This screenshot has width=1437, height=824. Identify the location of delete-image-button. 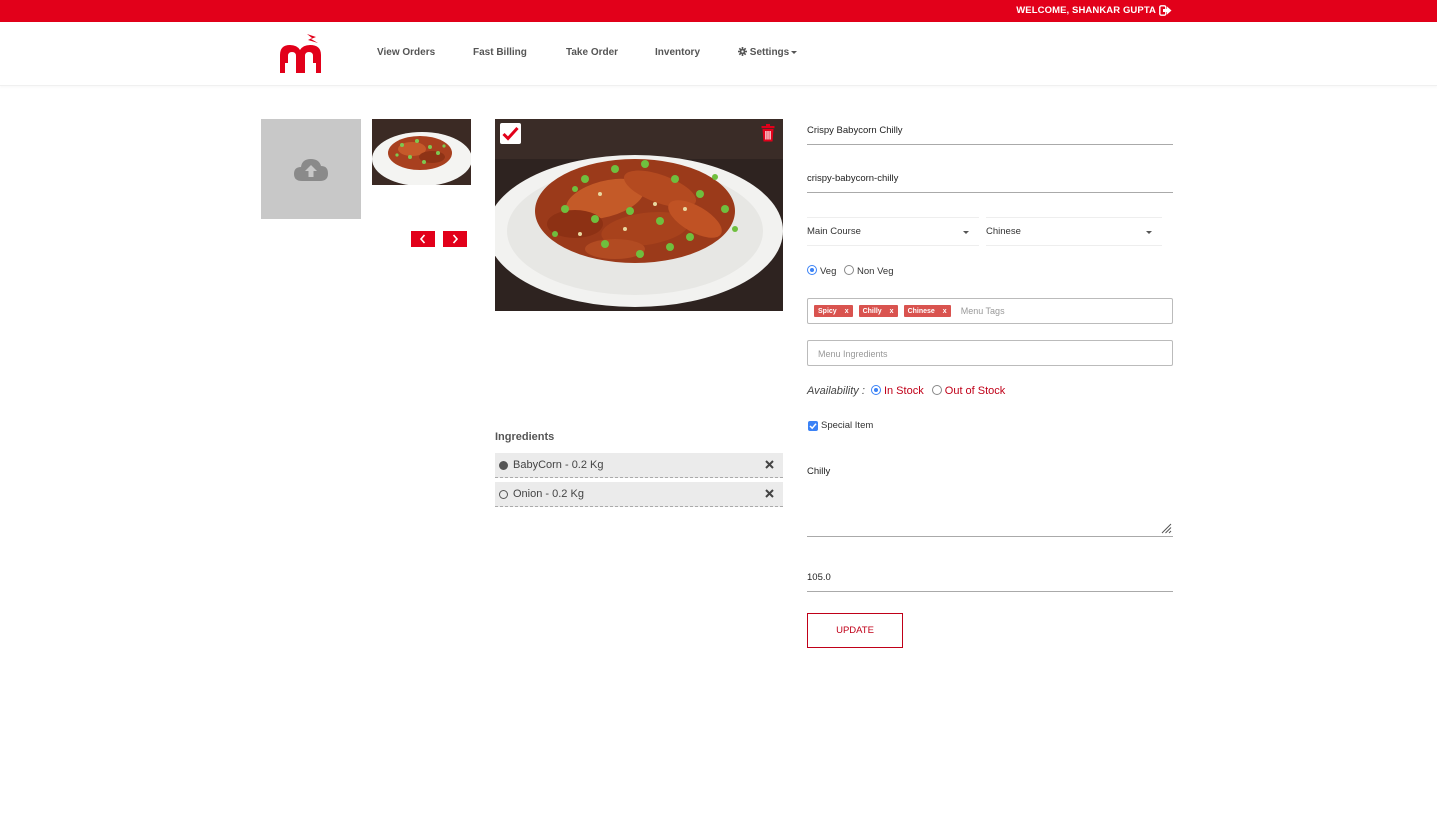
(768, 133).